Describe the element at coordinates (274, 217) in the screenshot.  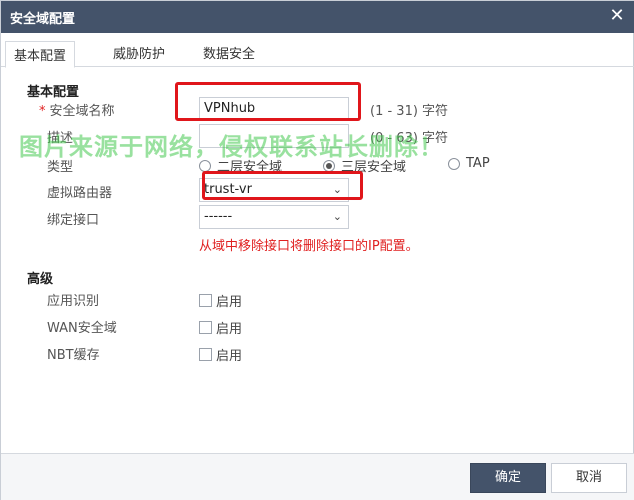
I see `bind-interface-select: ------ ⌄` at that location.